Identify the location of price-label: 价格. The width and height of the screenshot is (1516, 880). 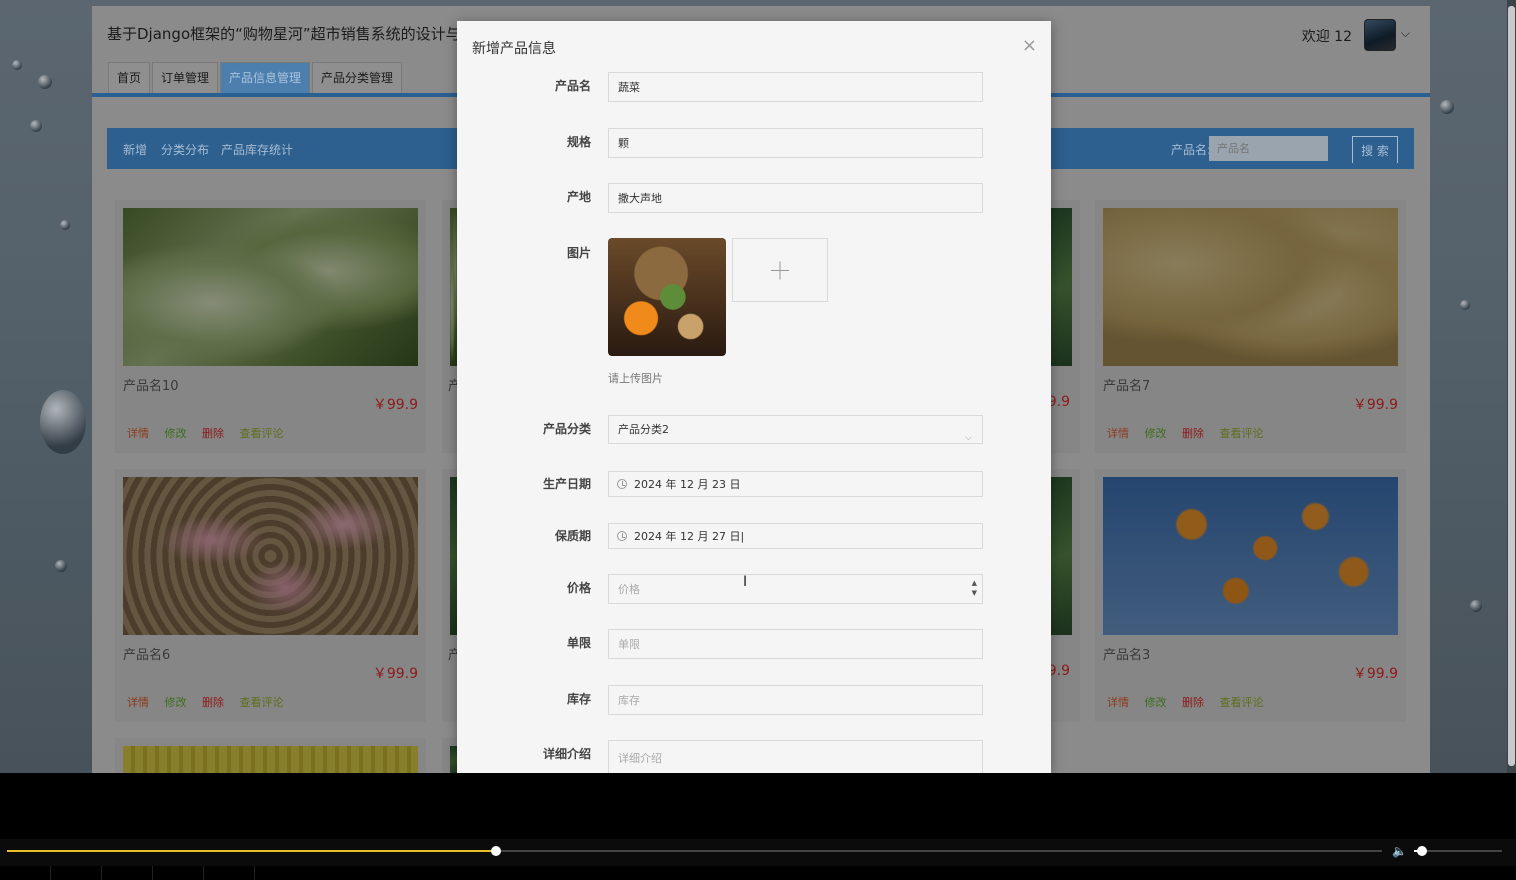
(578, 588).